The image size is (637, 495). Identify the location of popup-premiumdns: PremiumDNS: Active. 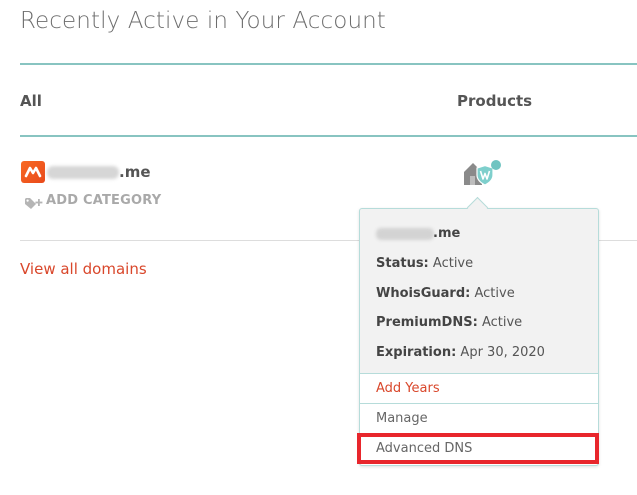
(449, 322).